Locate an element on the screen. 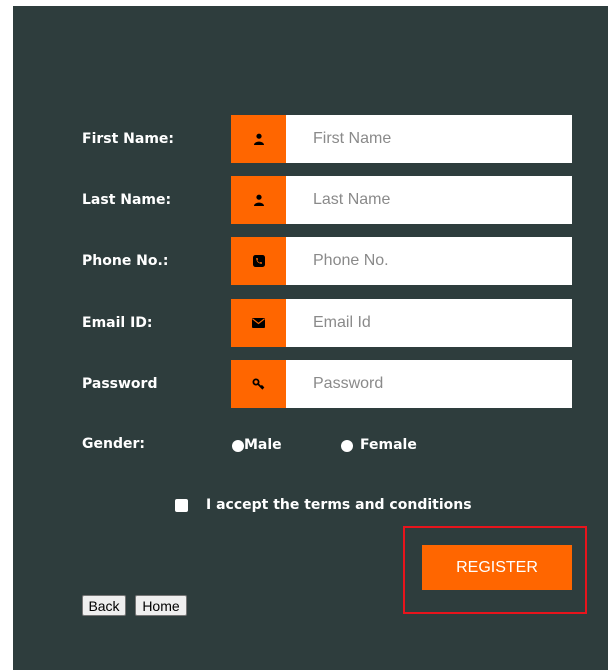 This screenshot has height=670, width=608. phone-input is located at coordinates (429, 261).